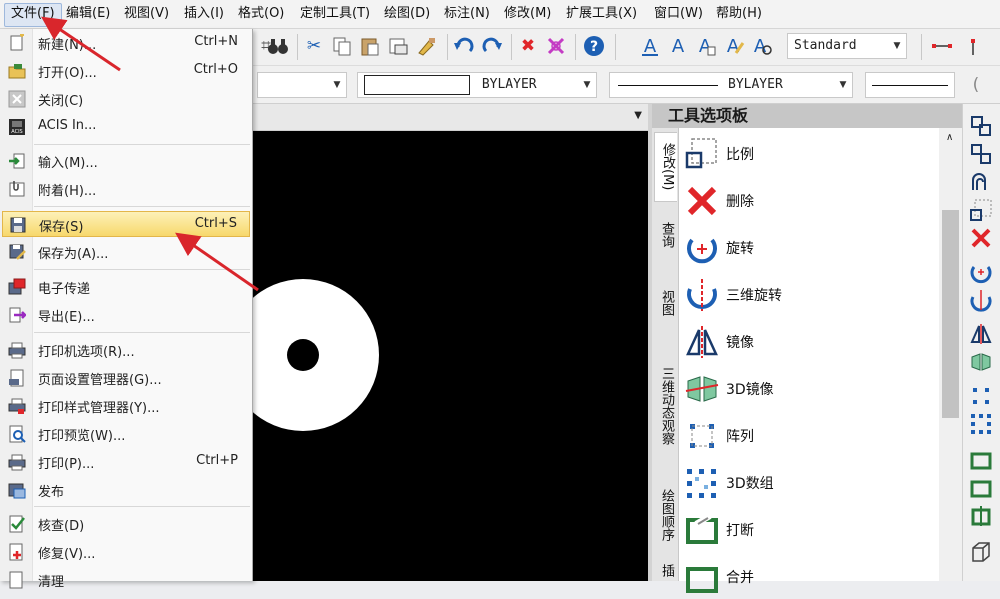 Image resolution: width=1000 pixels, height=599 pixels. What do you see at coordinates (142, 332) in the screenshot?
I see `menu-separator` at bounding box center [142, 332].